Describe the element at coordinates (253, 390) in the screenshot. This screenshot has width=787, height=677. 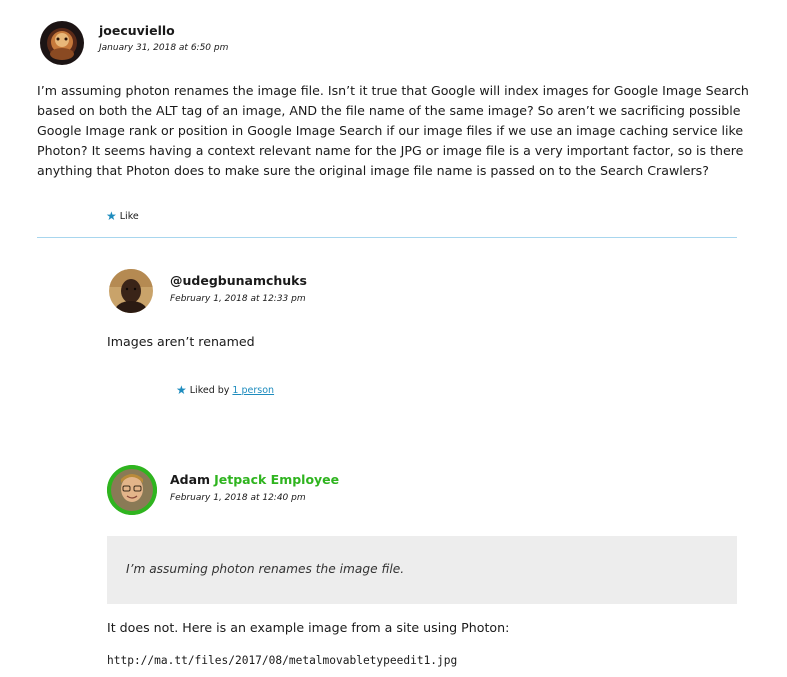
I see `liked-by-link: 1 person` at that location.